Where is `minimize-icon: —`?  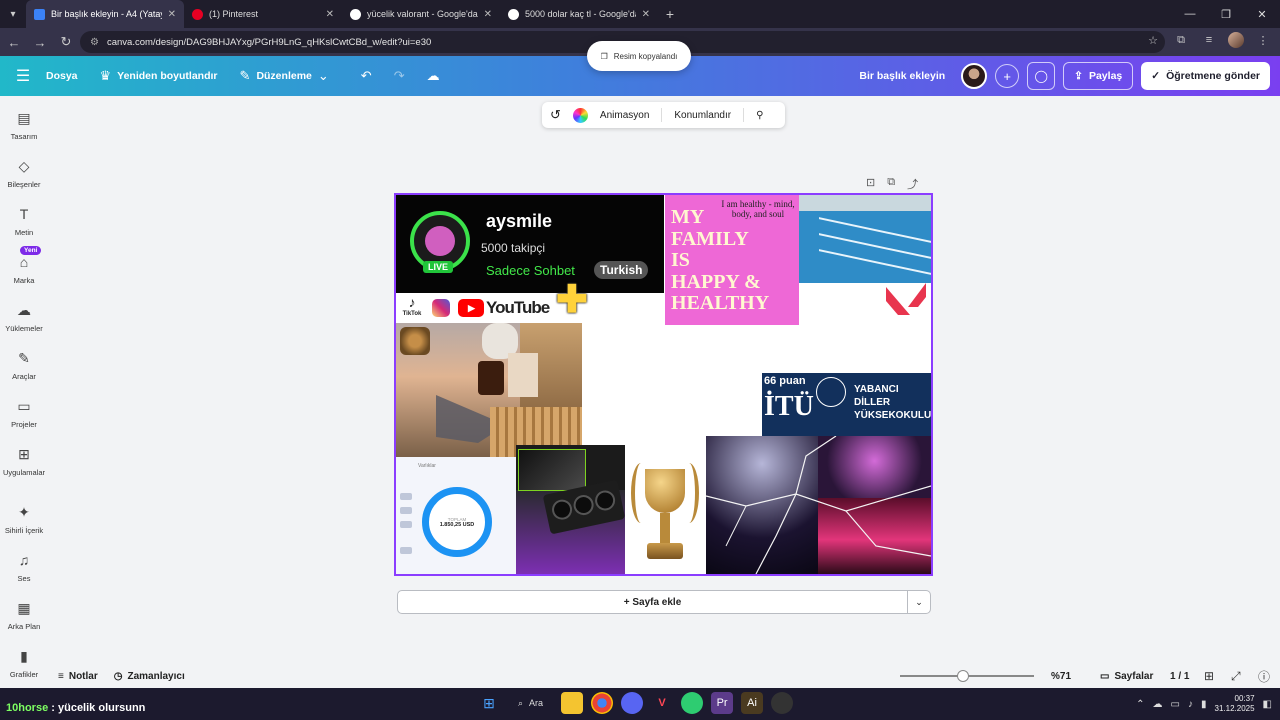
minimize-icon: — is located at coordinates (1190, 14).